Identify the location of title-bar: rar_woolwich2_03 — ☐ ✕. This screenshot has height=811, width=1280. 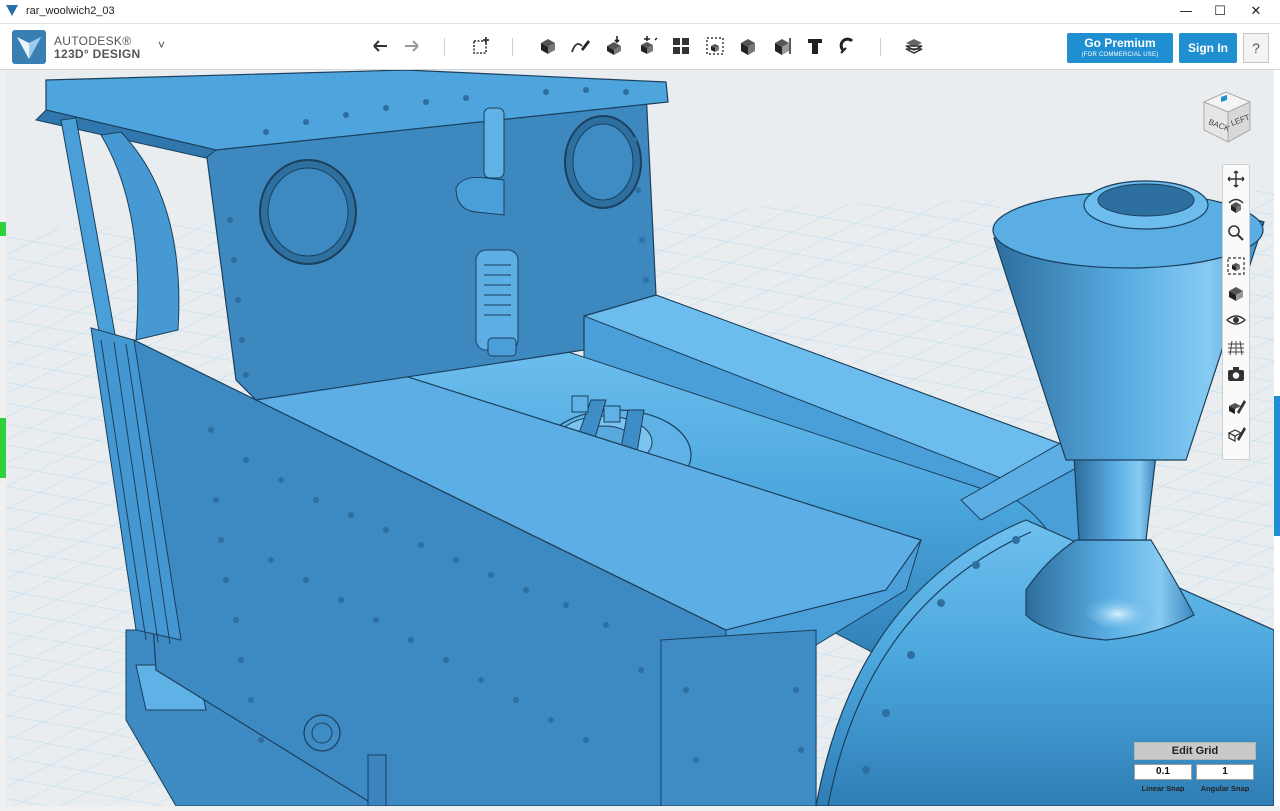
(640, 12).